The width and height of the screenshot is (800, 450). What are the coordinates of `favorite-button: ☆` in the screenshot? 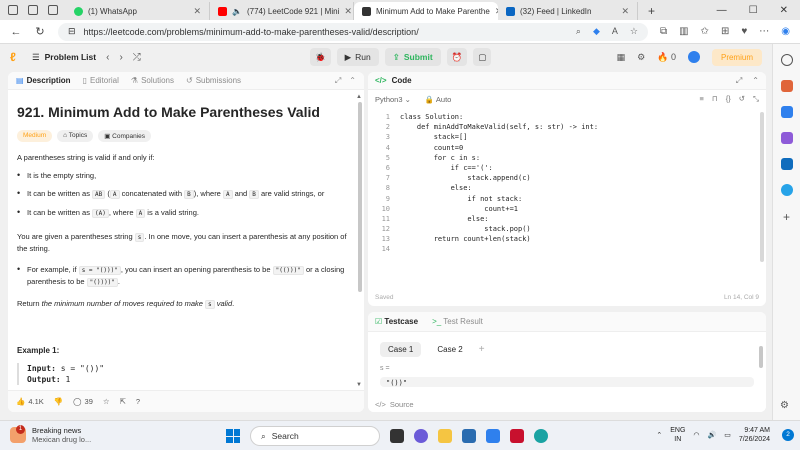 It's located at (106, 401).